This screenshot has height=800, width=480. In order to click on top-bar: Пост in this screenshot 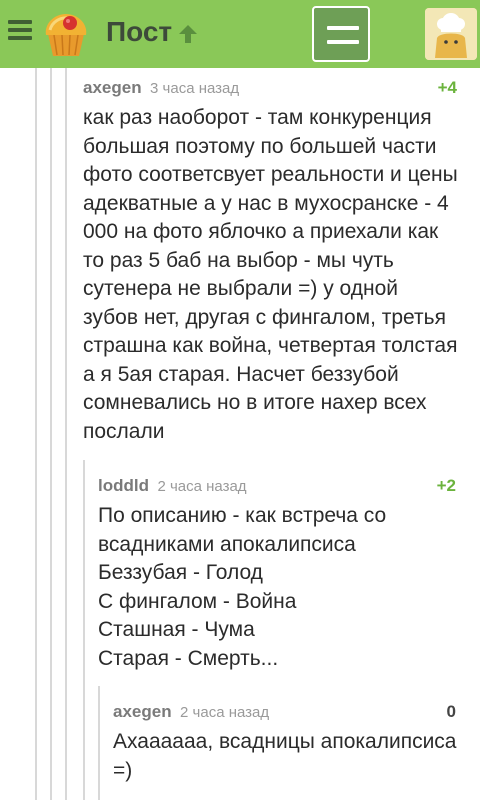, I will do `click(240, 34)`.